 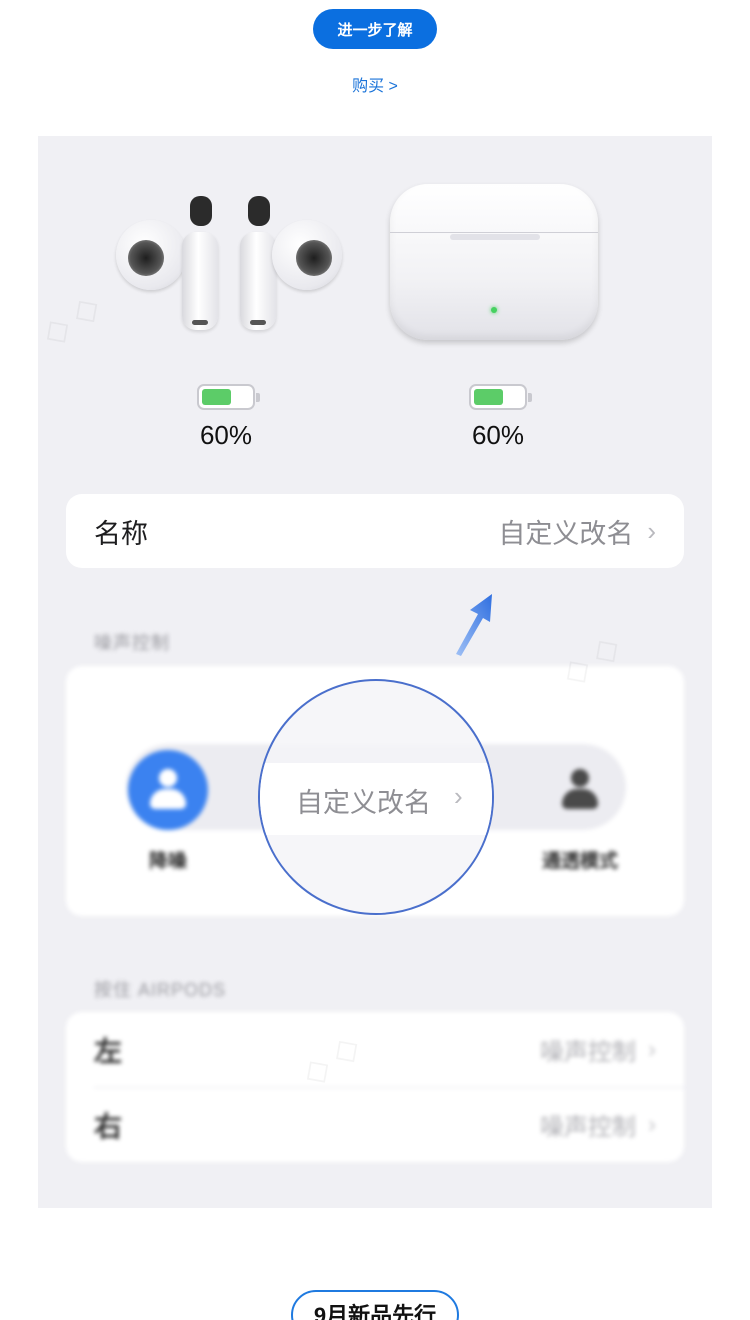 I want to click on earbuds-battery: 60%, so click(x=226, y=417).